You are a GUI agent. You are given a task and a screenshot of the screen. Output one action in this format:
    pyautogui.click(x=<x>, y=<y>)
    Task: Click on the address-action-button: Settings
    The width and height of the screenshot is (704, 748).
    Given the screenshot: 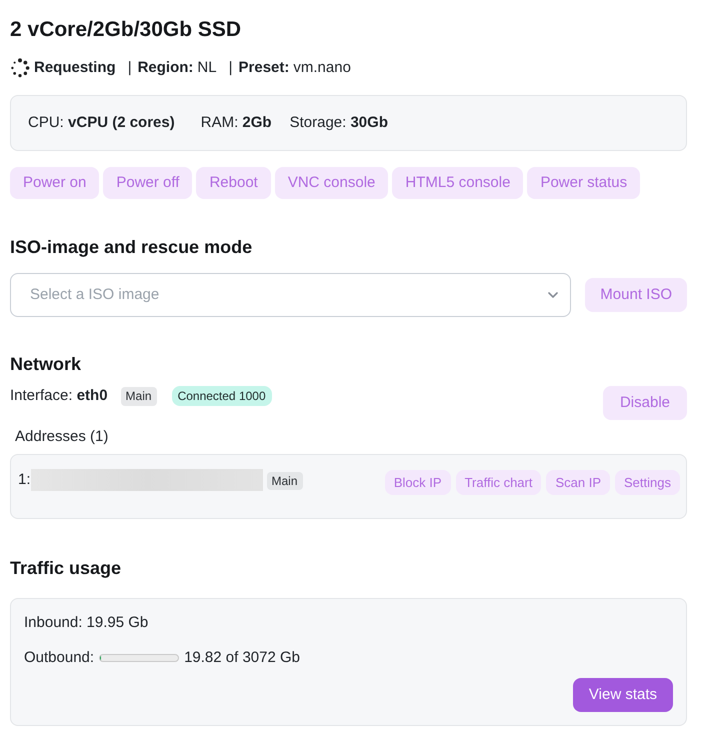 What is the action you would take?
    pyautogui.click(x=647, y=482)
    